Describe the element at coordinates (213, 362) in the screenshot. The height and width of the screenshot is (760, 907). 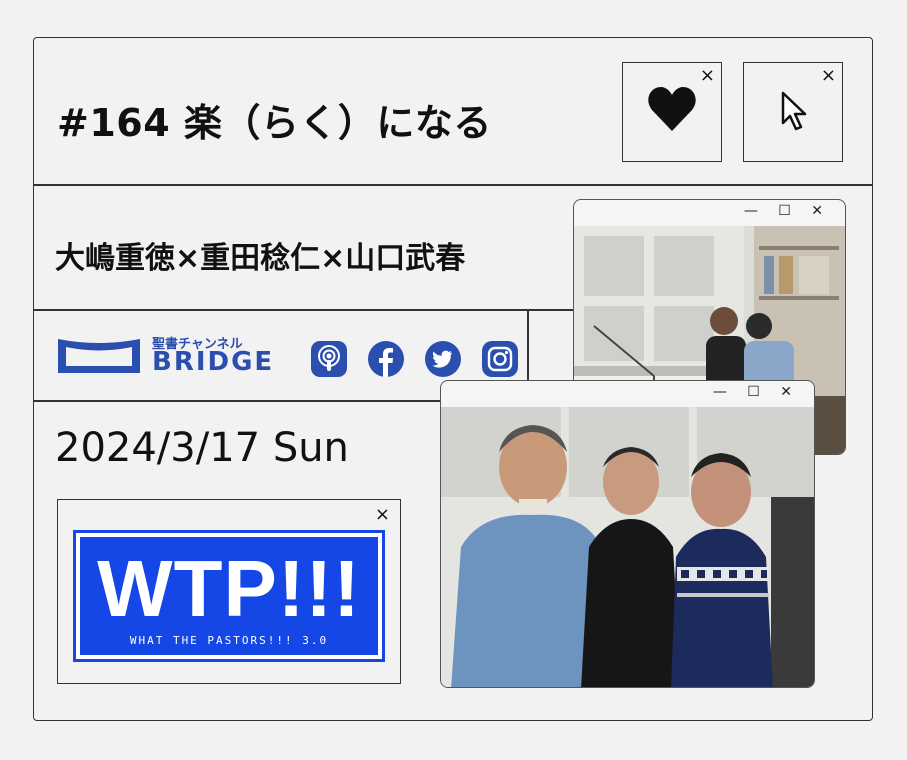
I see `channel-name: BRIDGE` at that location.